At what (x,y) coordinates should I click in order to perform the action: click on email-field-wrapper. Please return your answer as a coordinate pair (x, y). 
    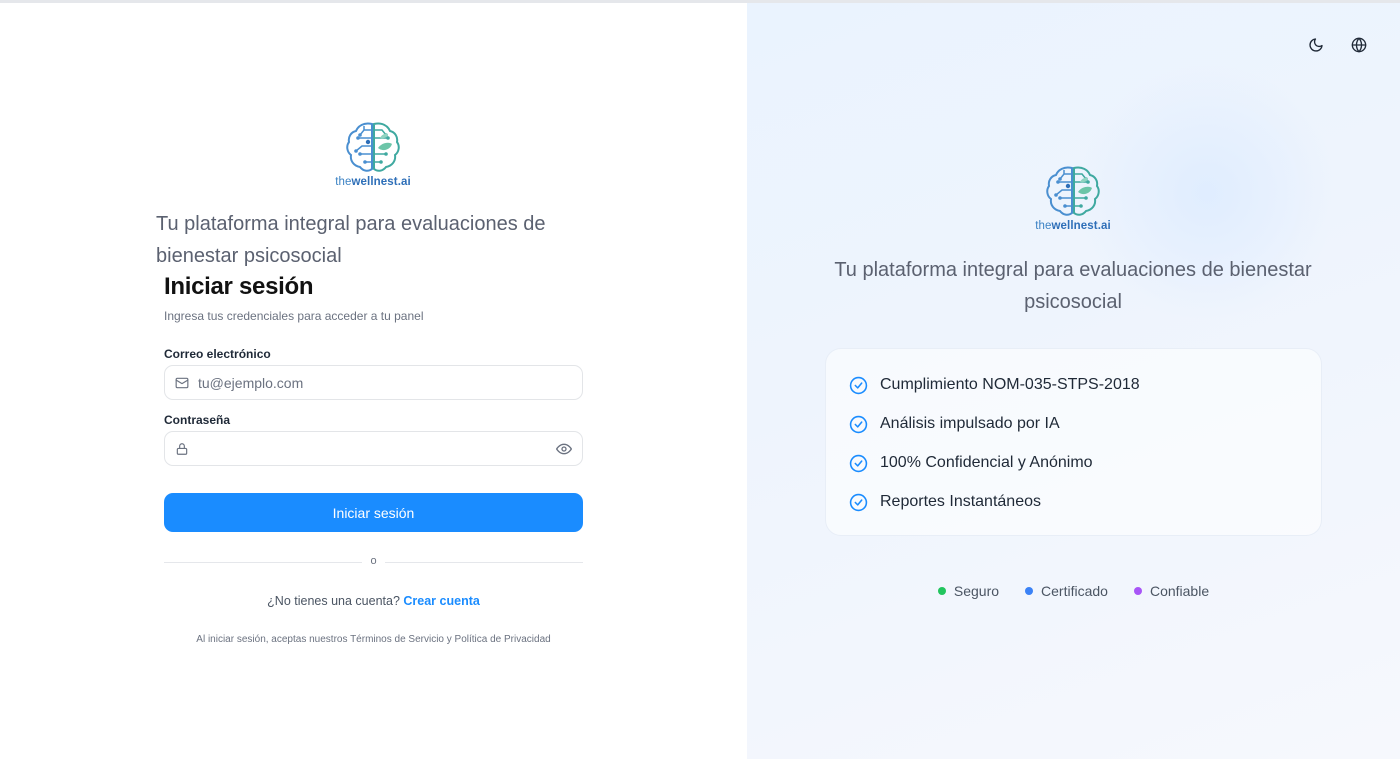
    Looking at the image, I should click on (373, 382).